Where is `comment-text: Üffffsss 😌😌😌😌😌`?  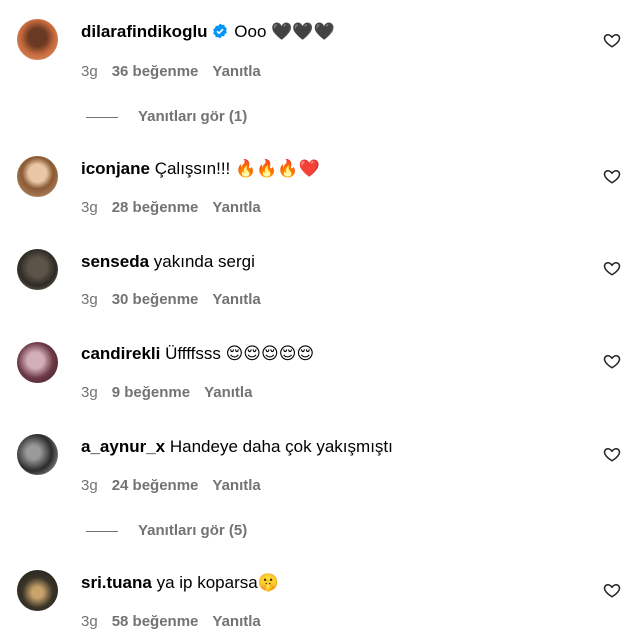 comment-text: Üffffsss 😌😌😌😌😌 is located at coordinates (240, 353).